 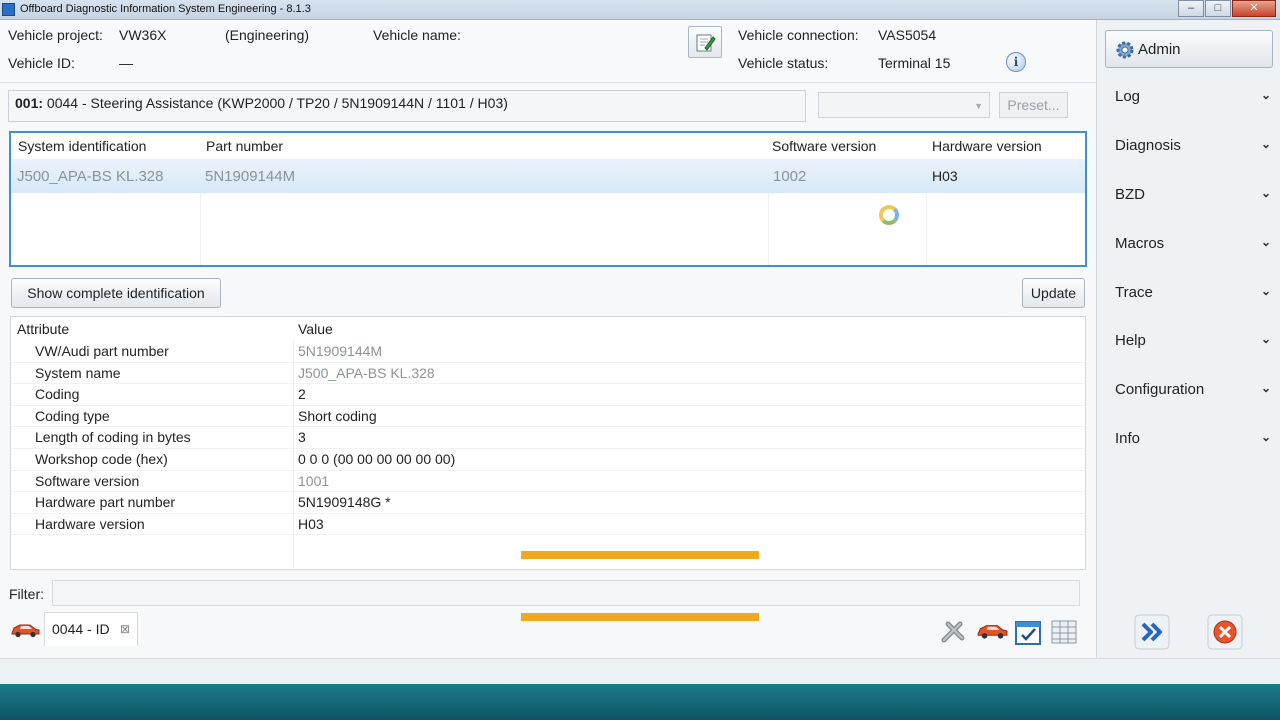 I want to click on sidebar-item-info: Info ⌄, so click(x=1188, y=439).